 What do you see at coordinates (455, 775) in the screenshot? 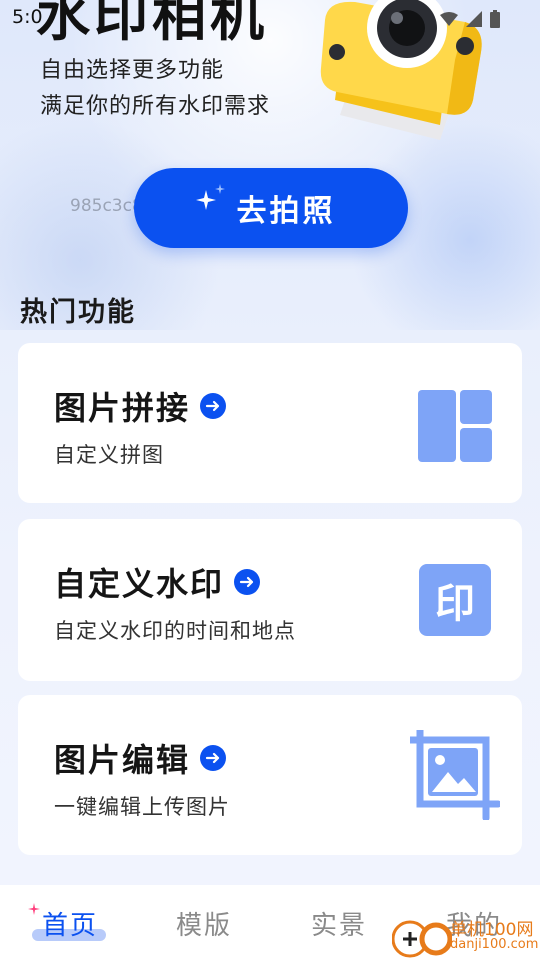
I see `crop-image-icon` at bounding box center [455, 775].